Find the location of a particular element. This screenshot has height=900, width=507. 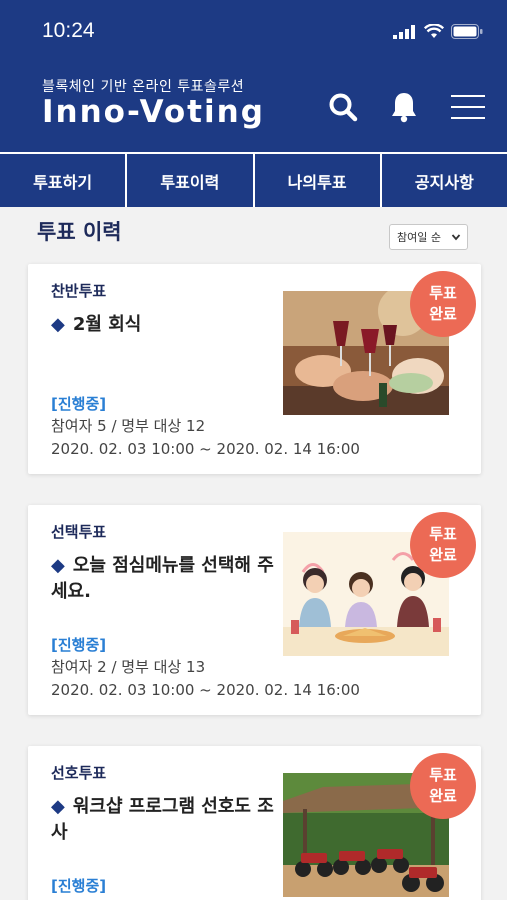

chevron-down-icon is located at coordinates (456, 237).